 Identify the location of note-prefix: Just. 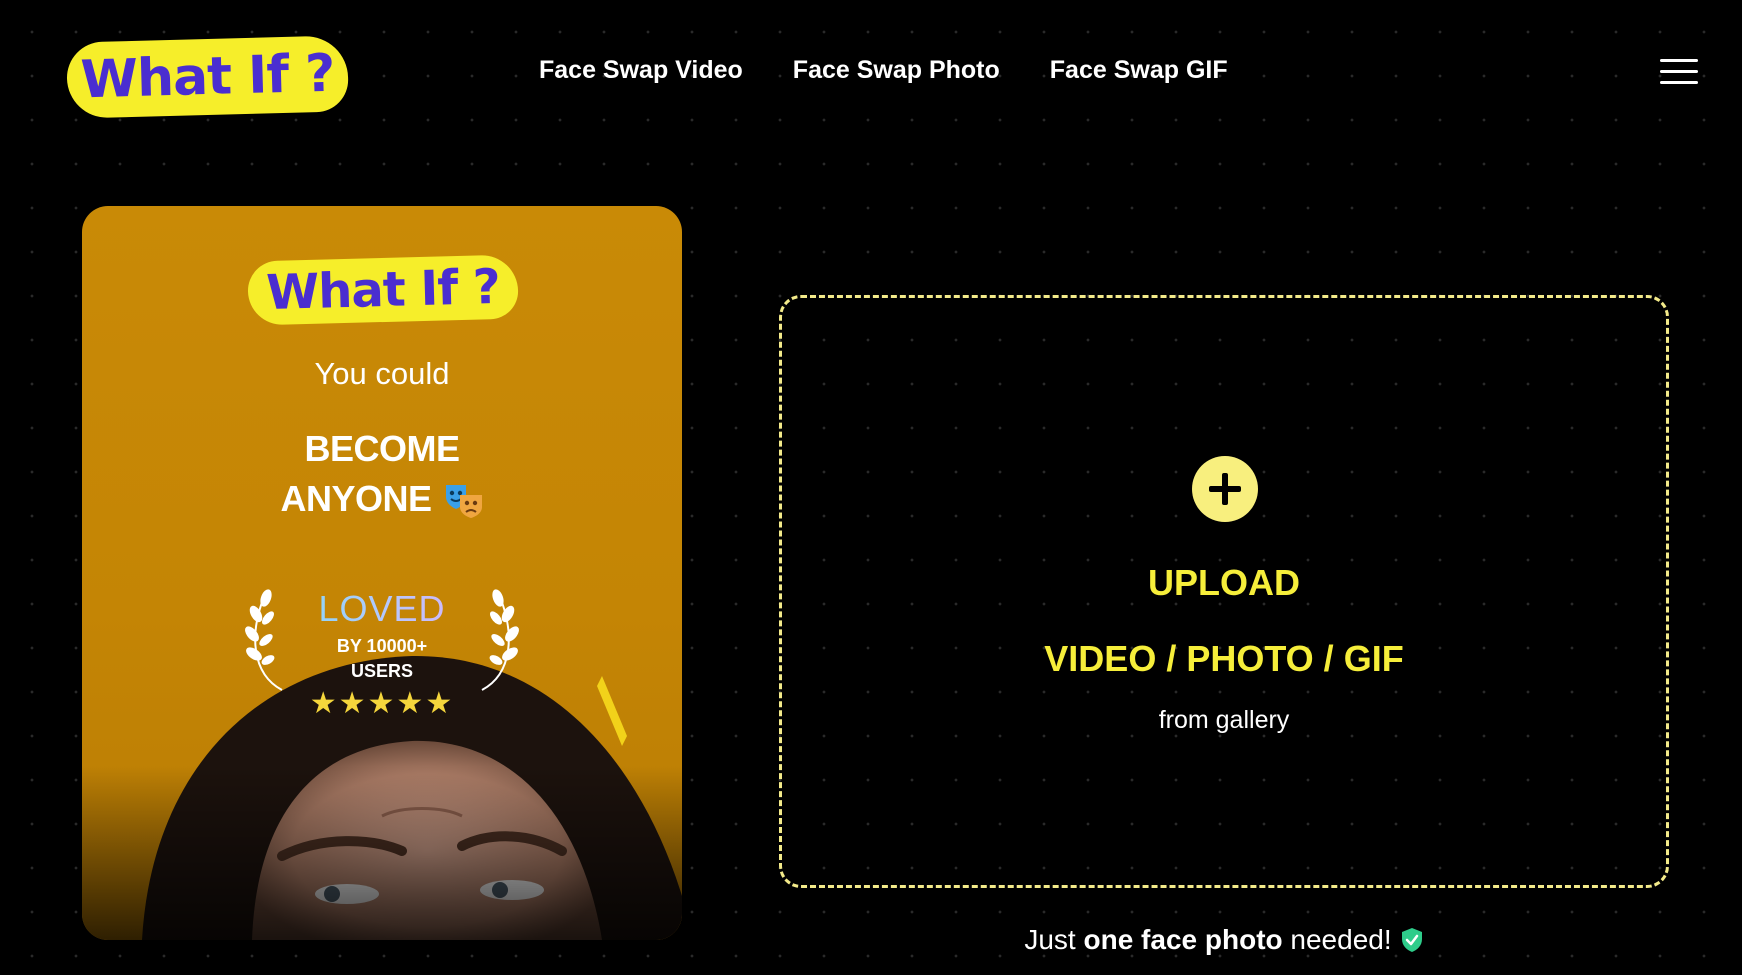
(1050, 939).